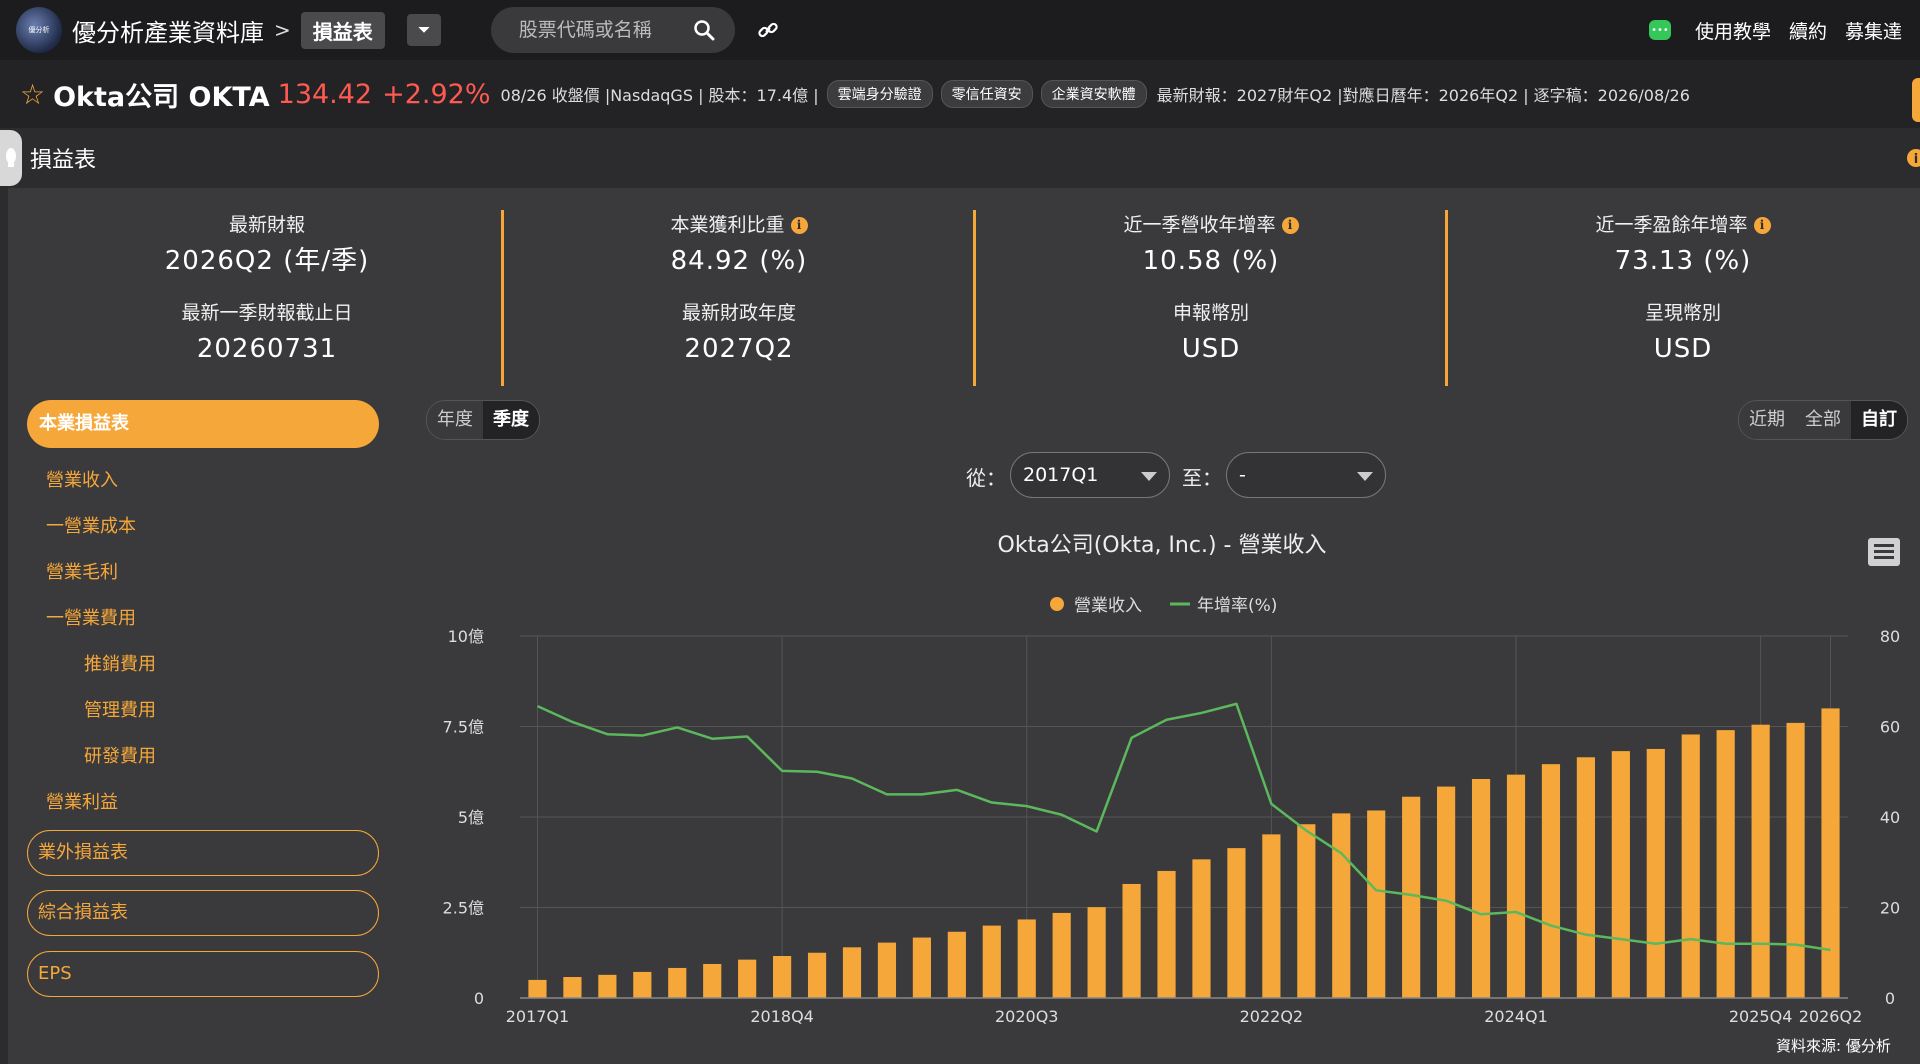 The image size is (1920, 1064). Describe the element at coordinates (203, 974) in the screenshot. I see `nav-eps: EPS` at that location.